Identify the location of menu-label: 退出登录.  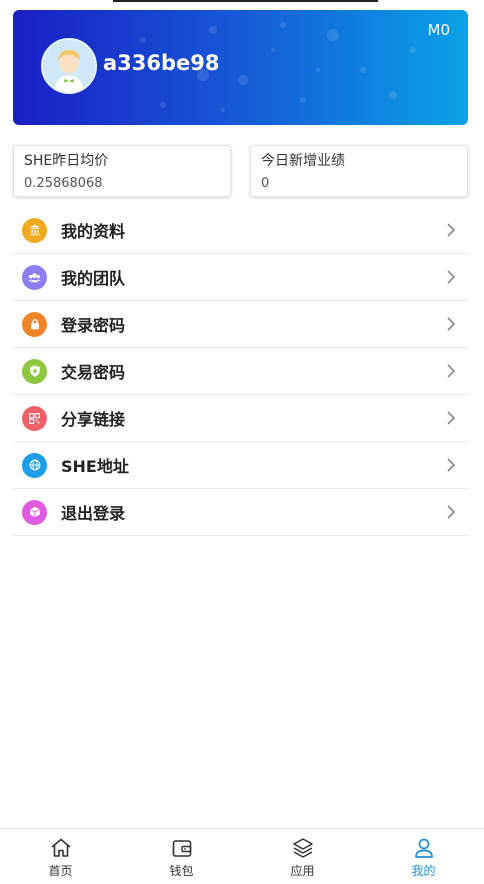
(93, 513).